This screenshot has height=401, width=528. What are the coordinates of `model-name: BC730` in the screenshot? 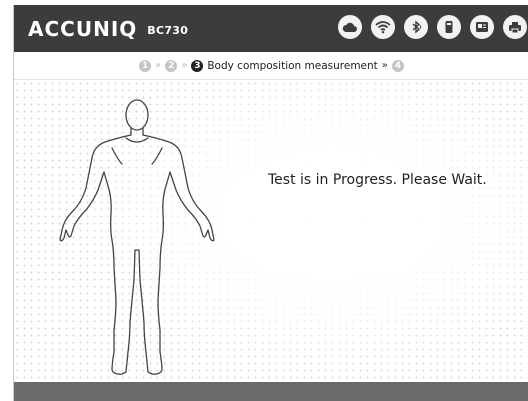 It's located at (168, 30).